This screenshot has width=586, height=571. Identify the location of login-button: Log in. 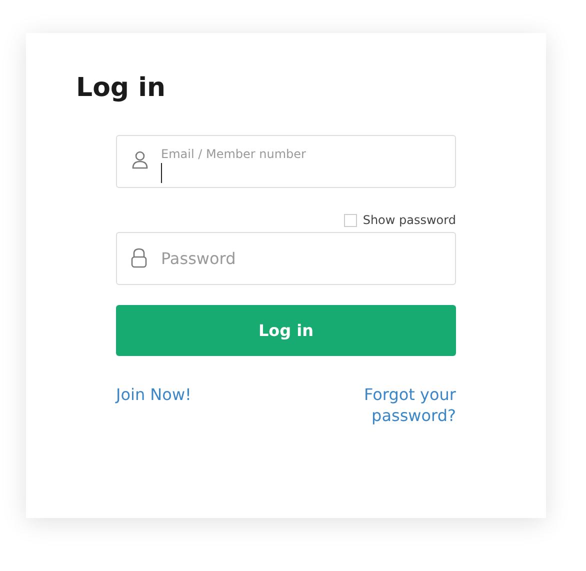
(286, 330).